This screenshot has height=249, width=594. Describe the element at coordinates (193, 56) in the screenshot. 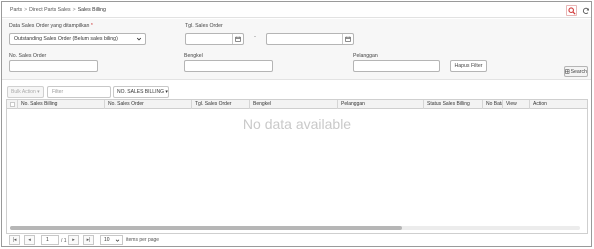

I see `bengkel-label: Bengkel` at that location.